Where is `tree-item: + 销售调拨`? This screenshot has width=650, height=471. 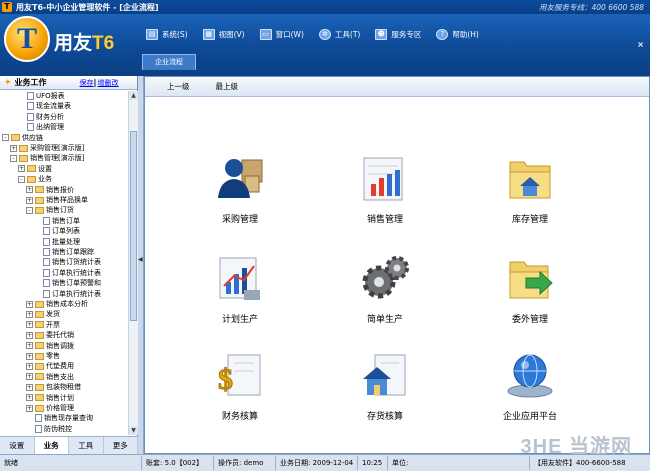 tree-item: + 销售调拨 is located at coordinates (50, 346).